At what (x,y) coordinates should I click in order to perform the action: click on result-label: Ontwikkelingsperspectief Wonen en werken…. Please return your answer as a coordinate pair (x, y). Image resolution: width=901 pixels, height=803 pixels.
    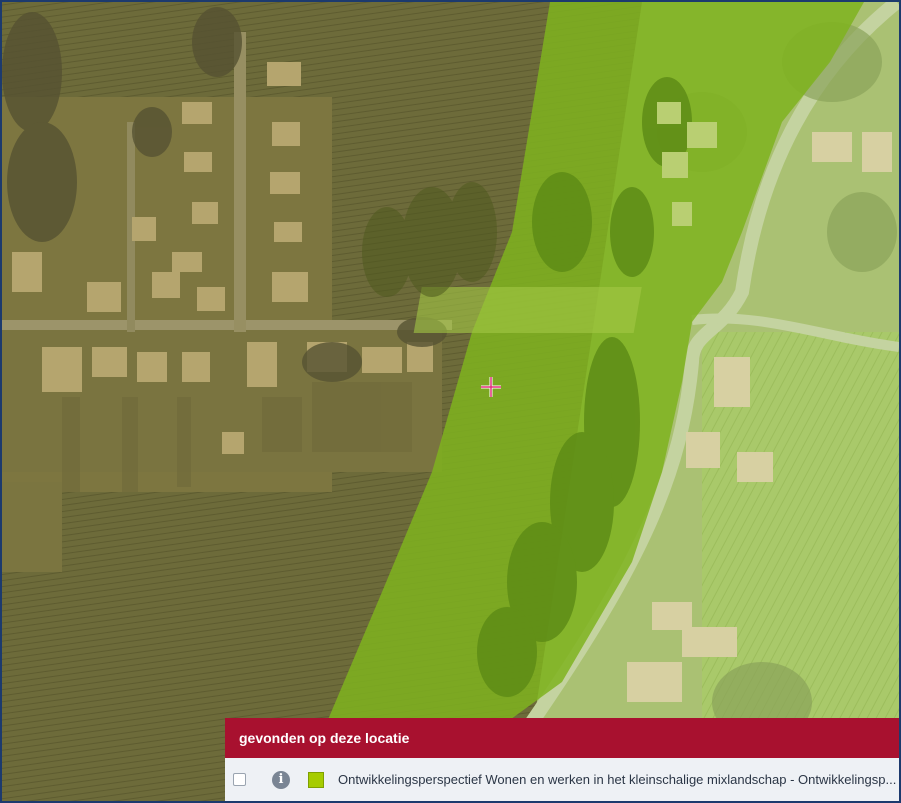
    Looking at the image, I should click on (617, 779).